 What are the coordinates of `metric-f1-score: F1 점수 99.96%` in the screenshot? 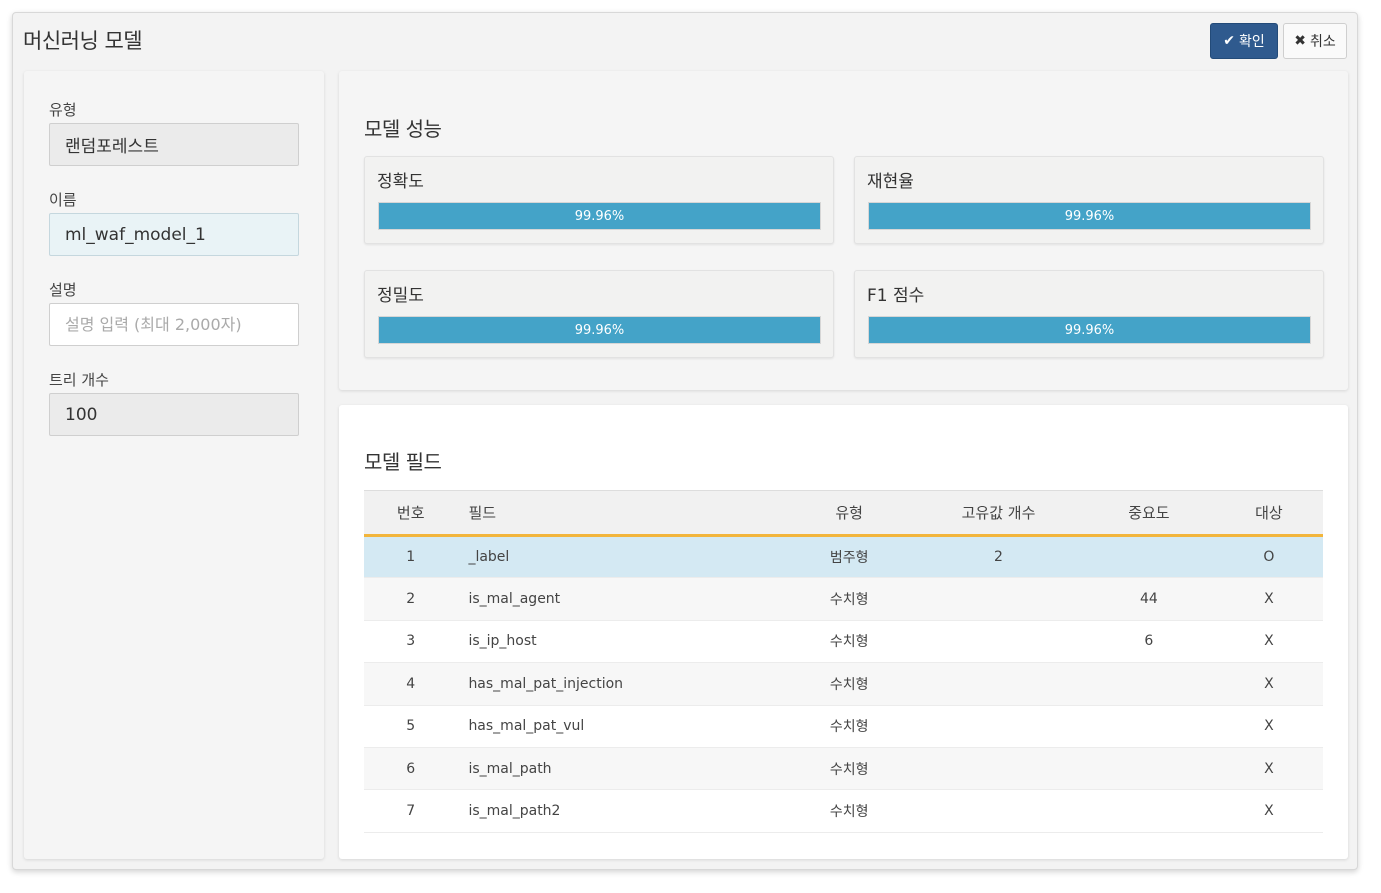 It's located at (1089, 314).